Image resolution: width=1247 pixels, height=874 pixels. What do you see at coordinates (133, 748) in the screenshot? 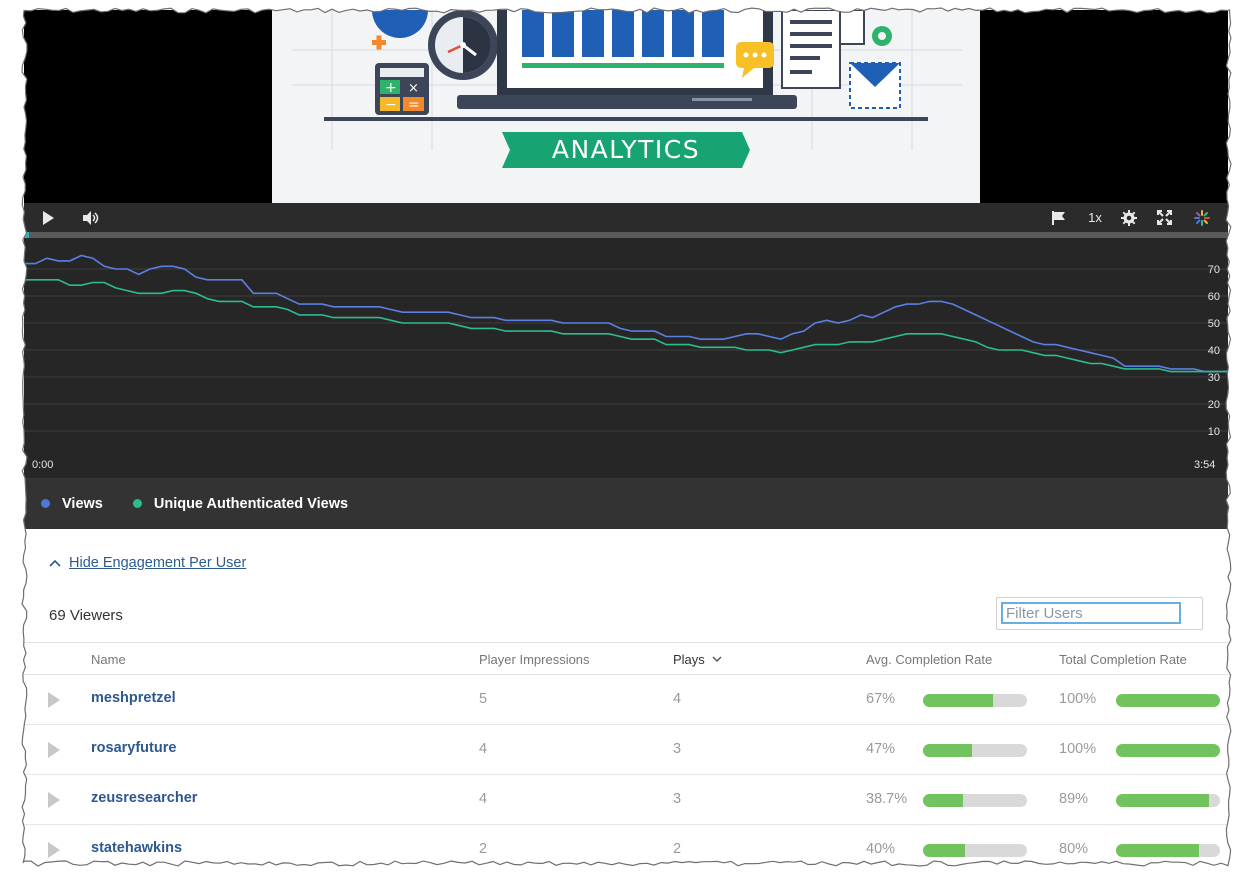
I see `user-name-link: rosaryfuture` at bounding box center [133, 748].